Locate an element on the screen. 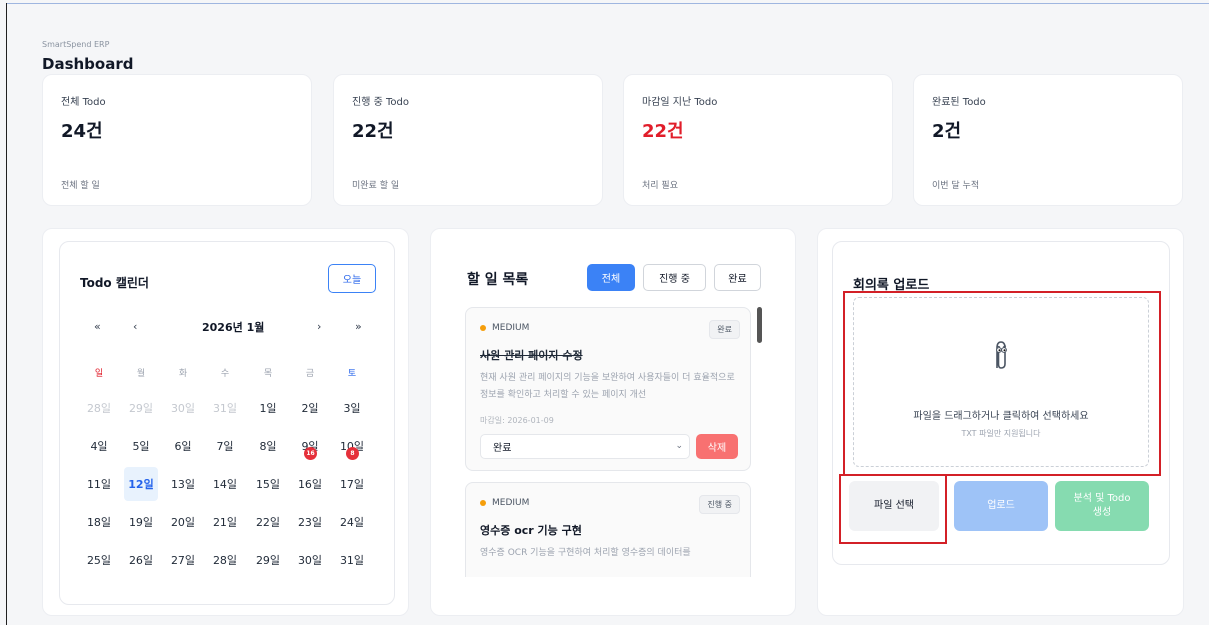 The image size is (1209, 625). chevron-down-icon: ⌄ is located at coordinates (679, 446).